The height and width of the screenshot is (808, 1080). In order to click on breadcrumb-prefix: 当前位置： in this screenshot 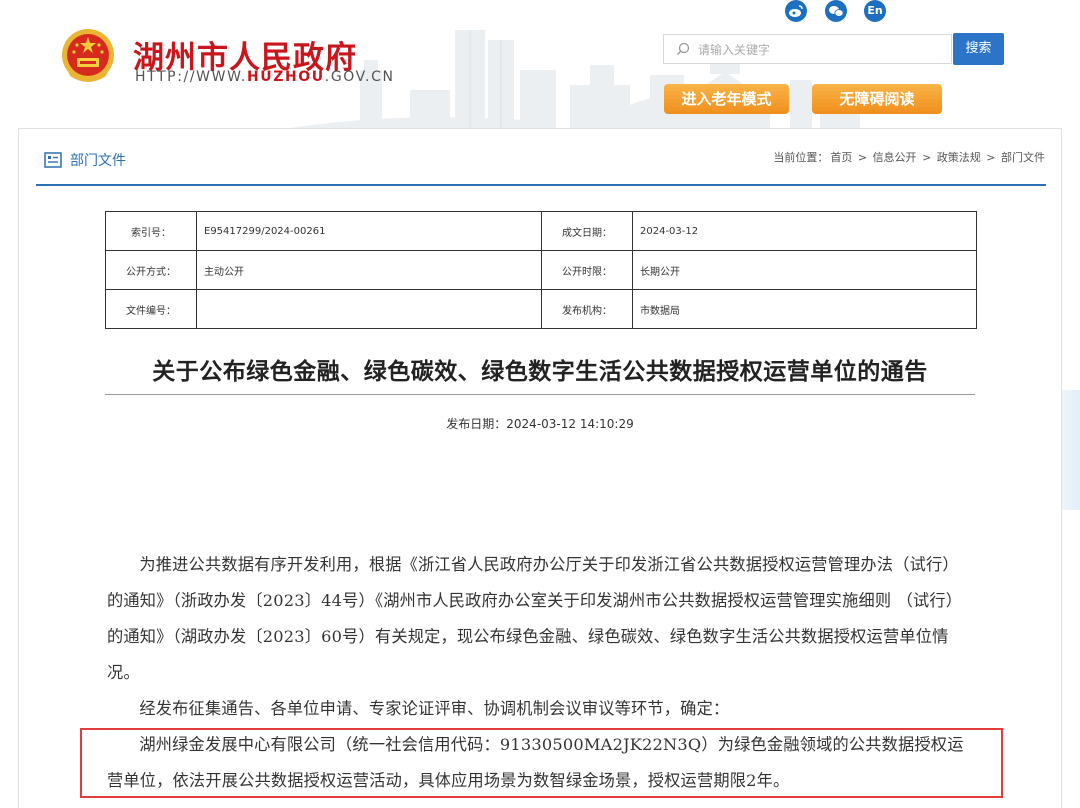, I will do `click(801, 157)`.